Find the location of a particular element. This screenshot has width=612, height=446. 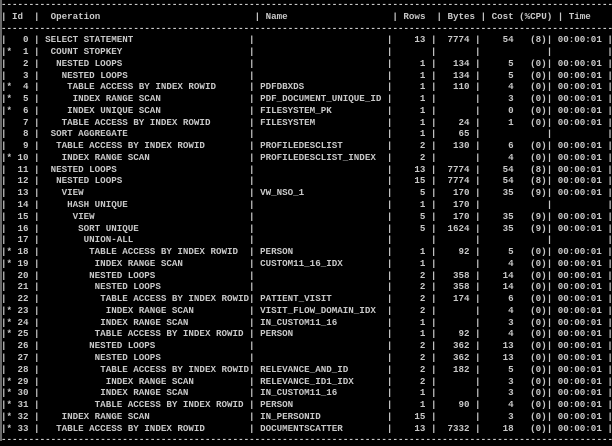

plan-row: | 17 | UNION-ALL | | | | | | is located at coordinates (306, 240).